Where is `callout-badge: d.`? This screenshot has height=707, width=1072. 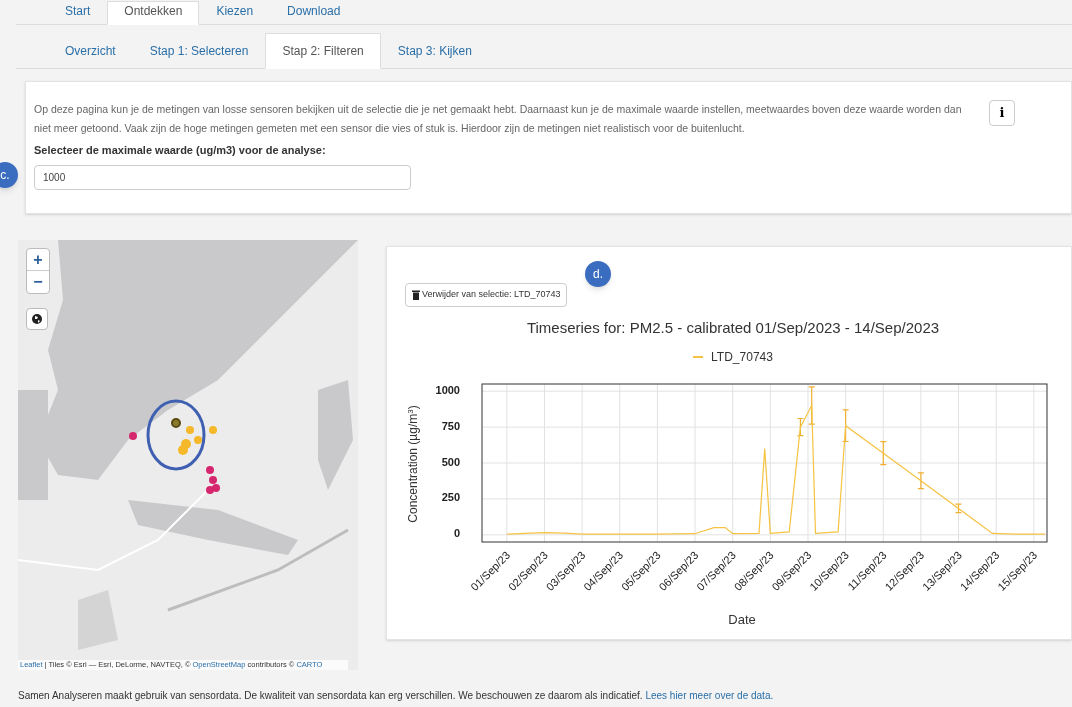
callout-badge: d. is located at coordinates (598, 274).